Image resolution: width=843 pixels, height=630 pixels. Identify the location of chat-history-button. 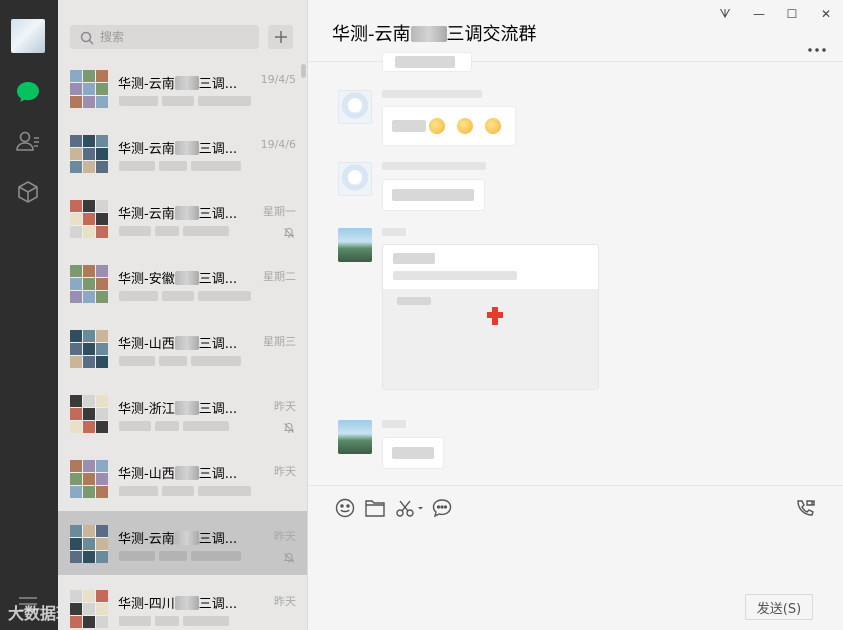
(442, 508).